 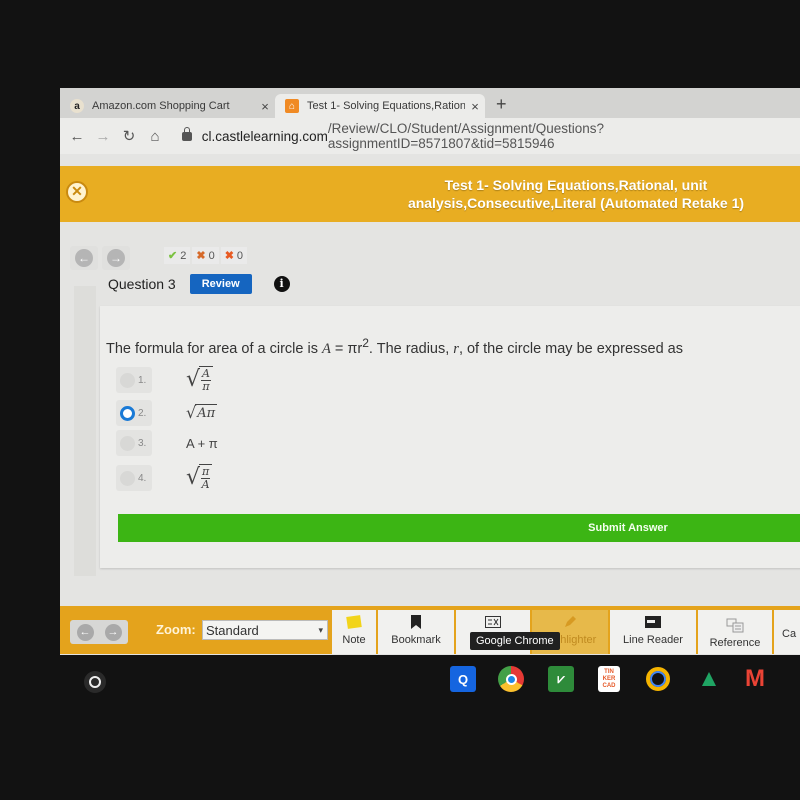 I want to click on tool-line-reader: Line Reader, so click(x=653, y=632).